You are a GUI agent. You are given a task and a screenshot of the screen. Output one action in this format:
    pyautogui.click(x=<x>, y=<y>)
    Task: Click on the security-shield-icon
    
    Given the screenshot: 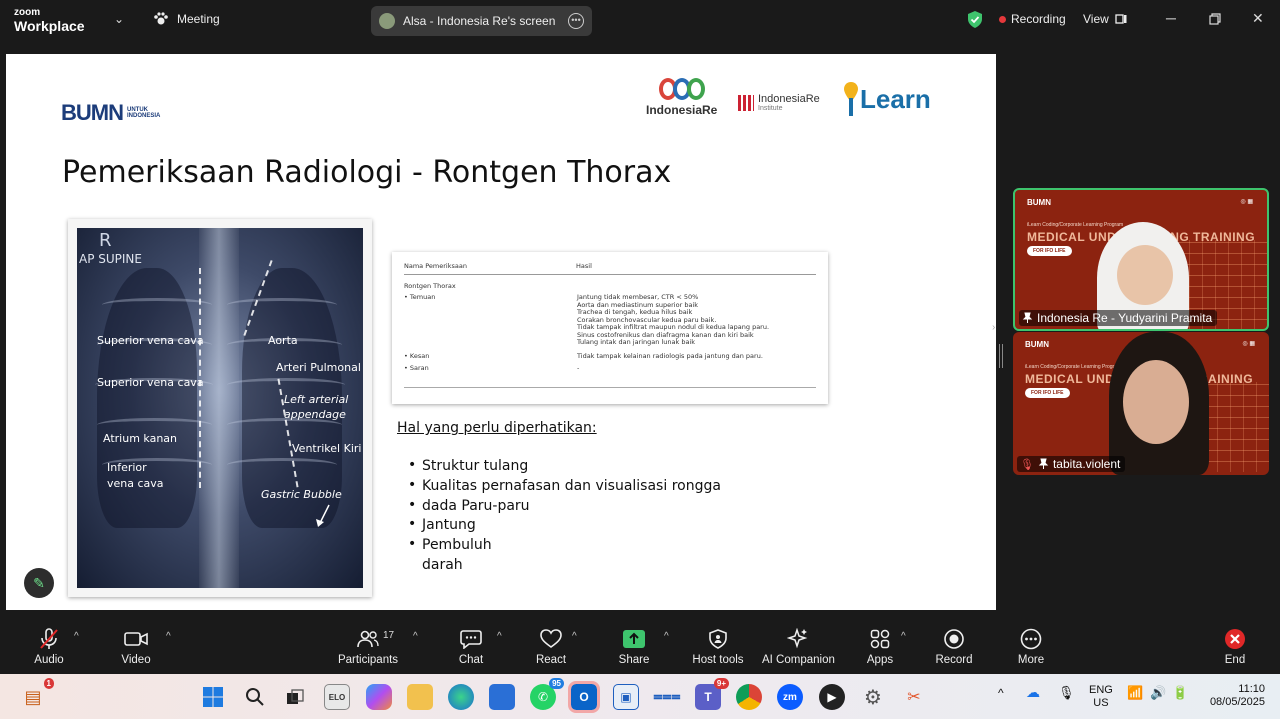 What is the action you would take?
    pyautogui.click(x=975, y=19)
    